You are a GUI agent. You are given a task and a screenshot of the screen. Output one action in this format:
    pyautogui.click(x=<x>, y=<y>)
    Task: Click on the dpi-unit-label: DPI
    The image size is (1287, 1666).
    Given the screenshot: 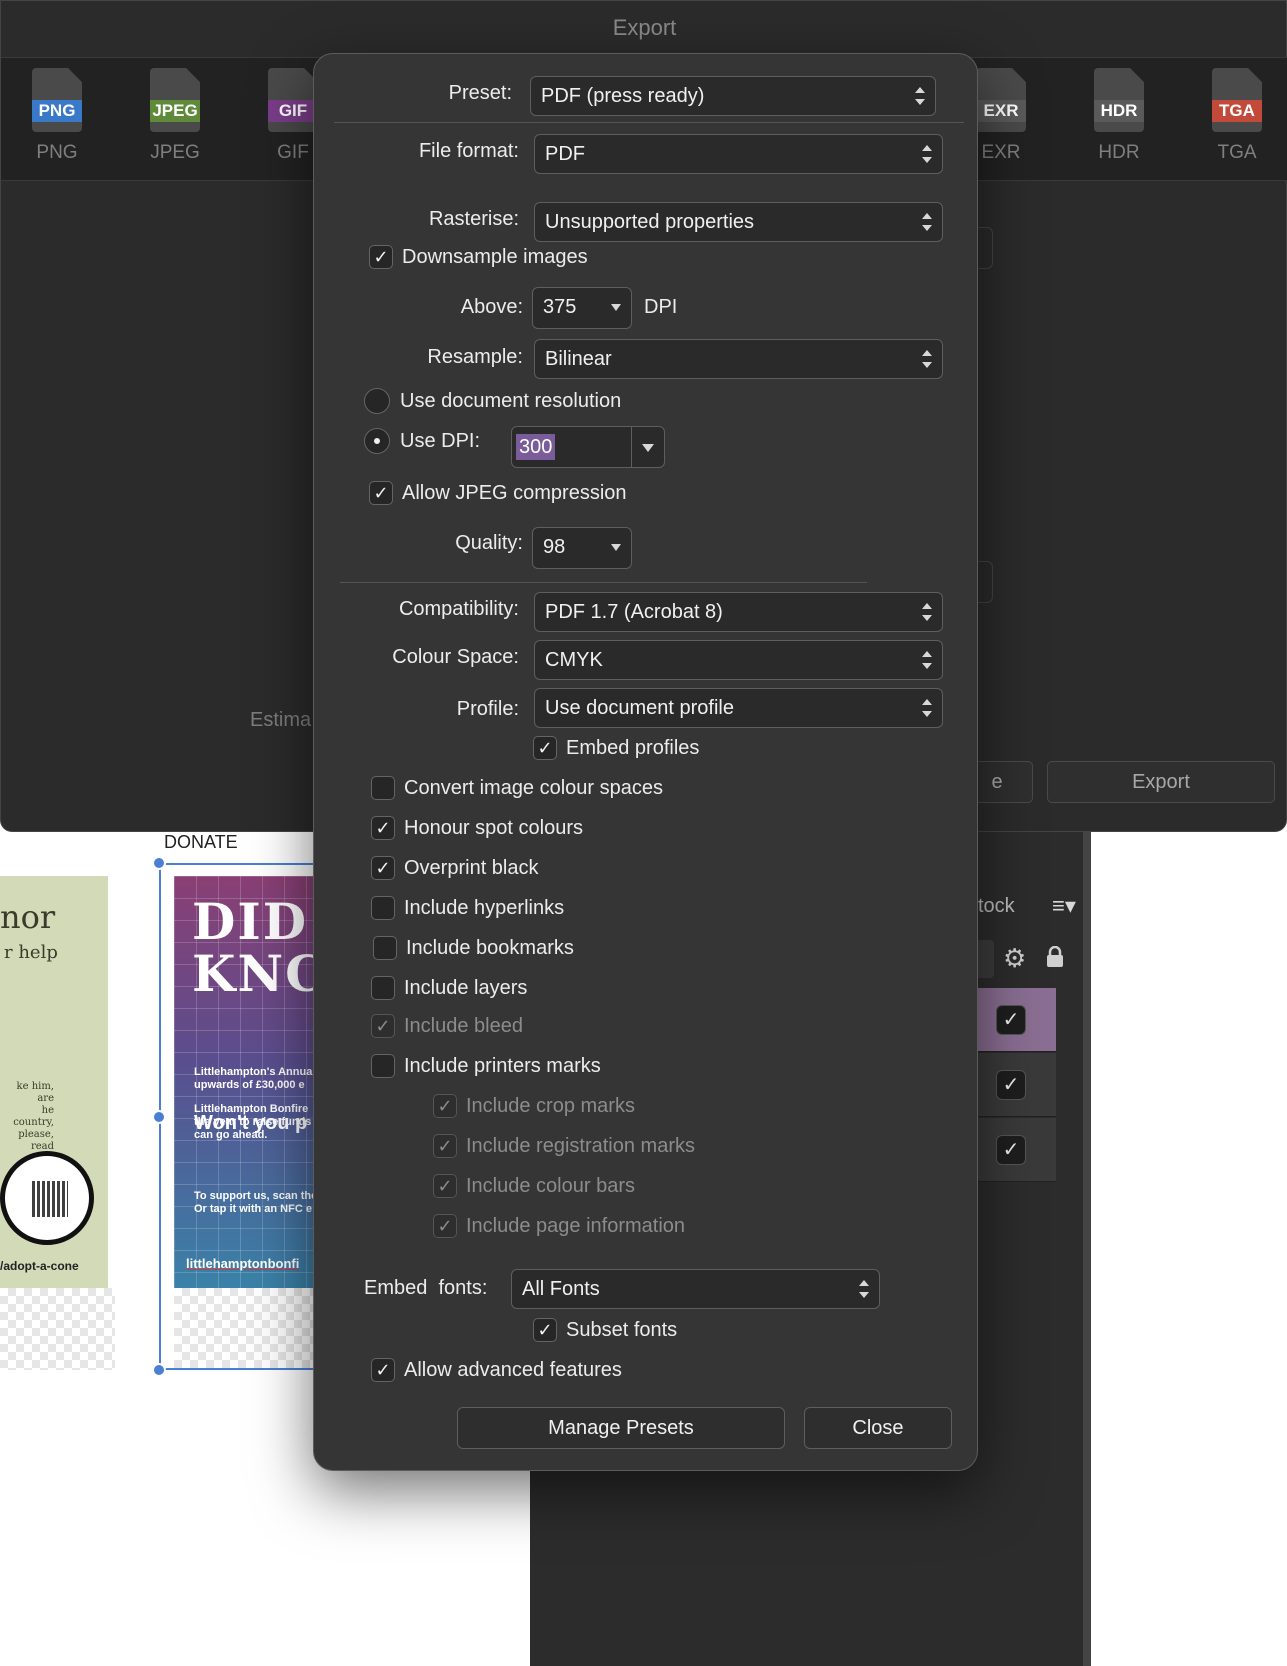 What is the action you would take?
    pyautogui.click(x=661, y=307)
    